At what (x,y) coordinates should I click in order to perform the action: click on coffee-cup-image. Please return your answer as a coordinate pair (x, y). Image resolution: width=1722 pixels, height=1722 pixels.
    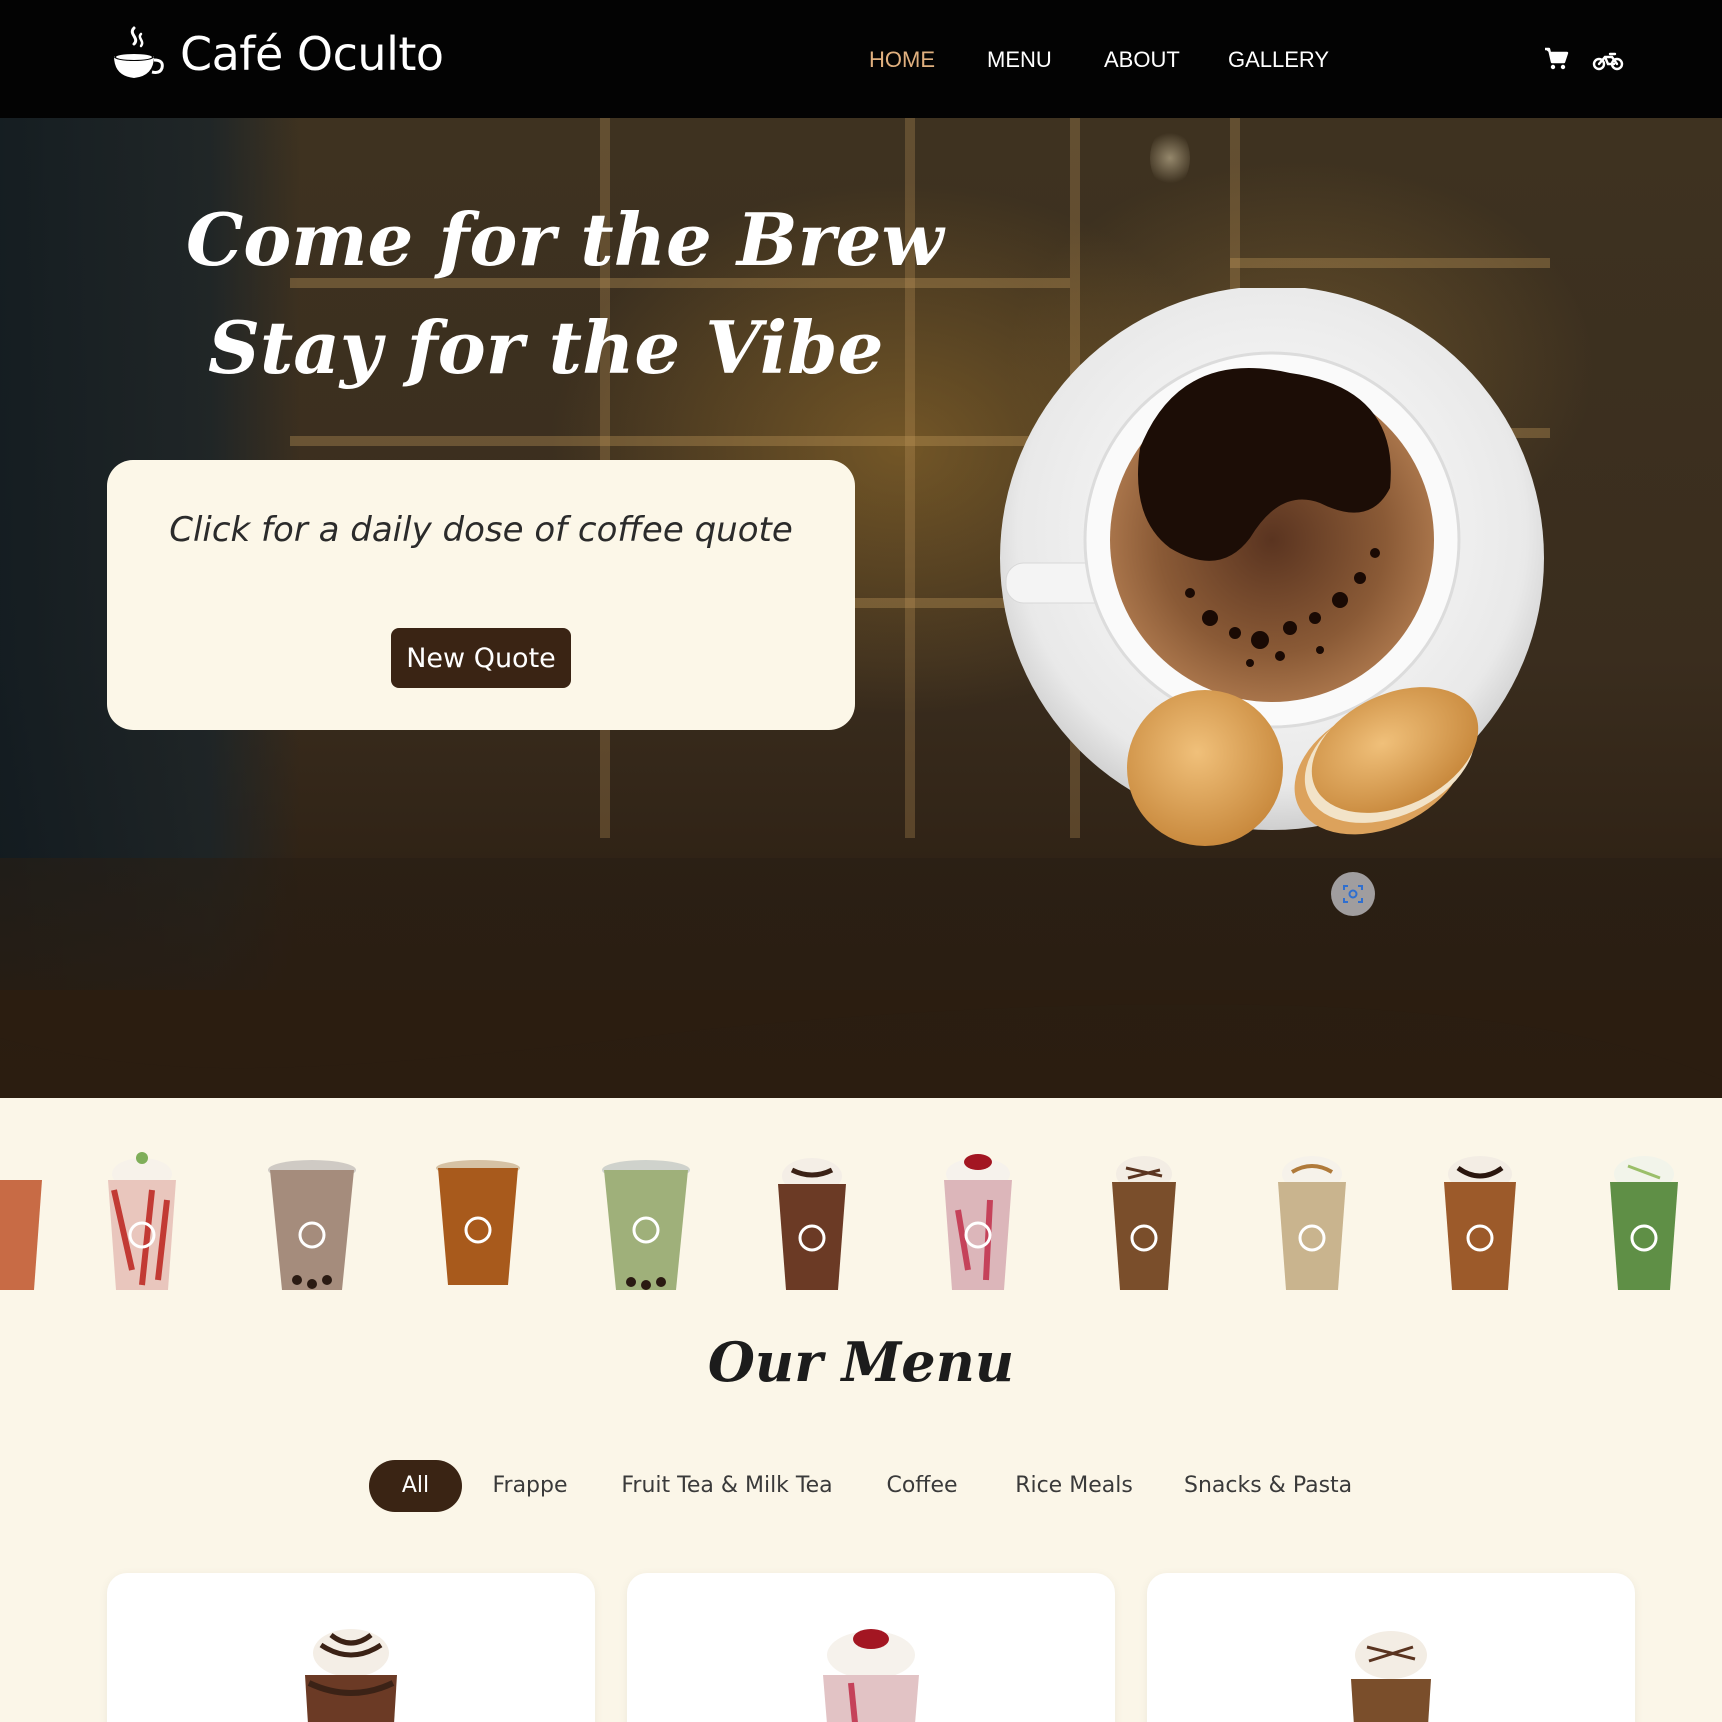
    Looking at the image, I should click on (1272, 567).